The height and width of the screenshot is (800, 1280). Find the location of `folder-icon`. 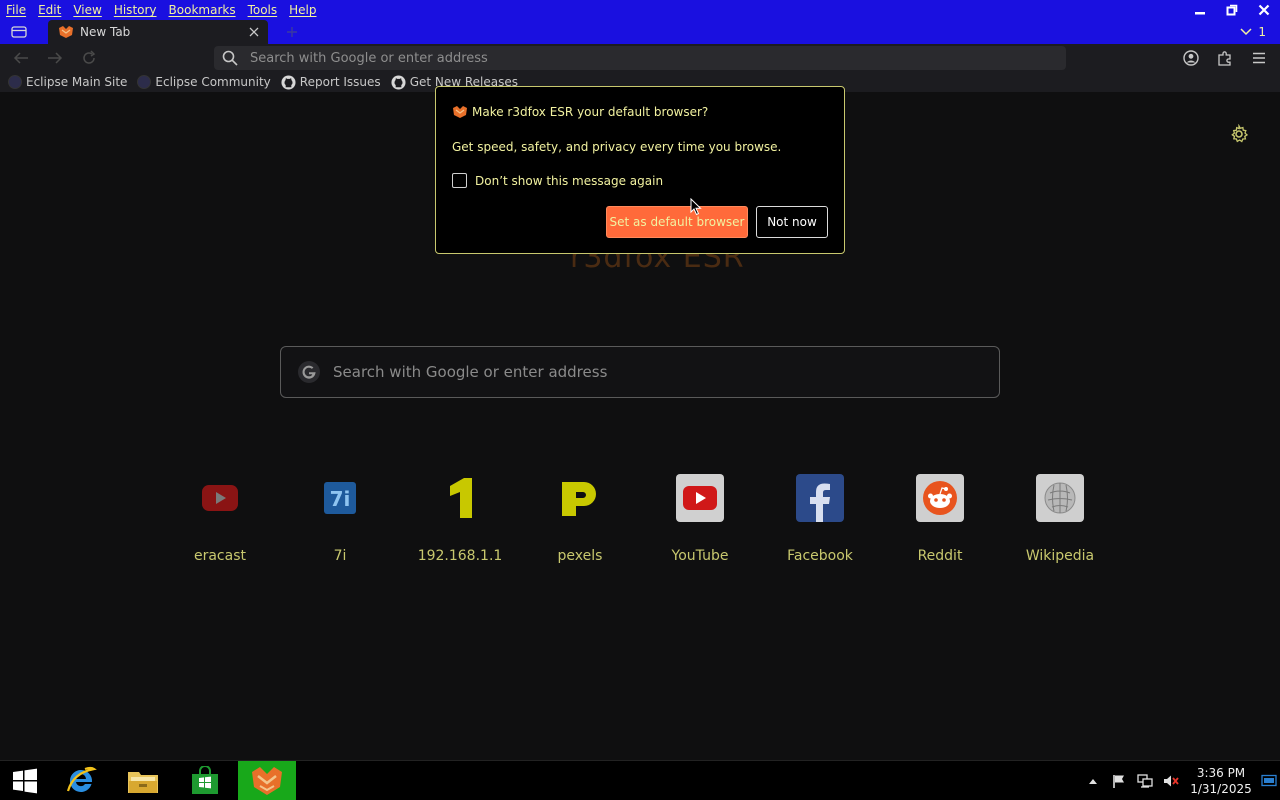

folder-icon is located at coordinates (143, 782).